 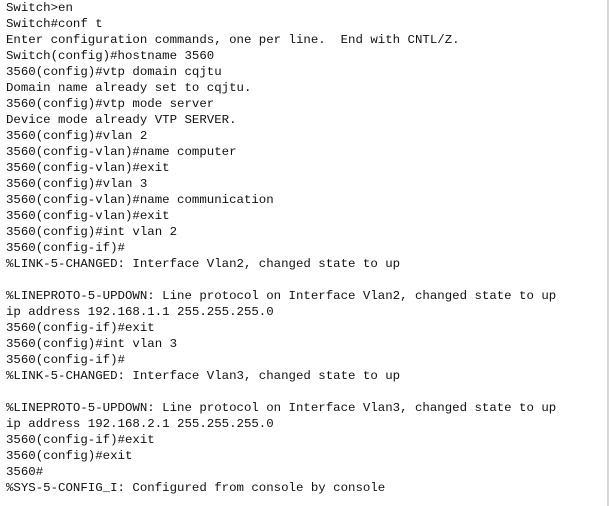 I want to click on terminal-line: Device mode already VTP SERVER., so click(x=121, y=120).